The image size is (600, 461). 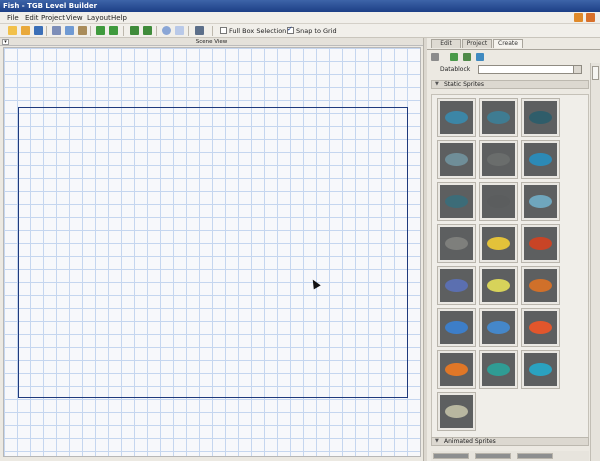 I want to click on save-icon, so click(x=38, y=30).